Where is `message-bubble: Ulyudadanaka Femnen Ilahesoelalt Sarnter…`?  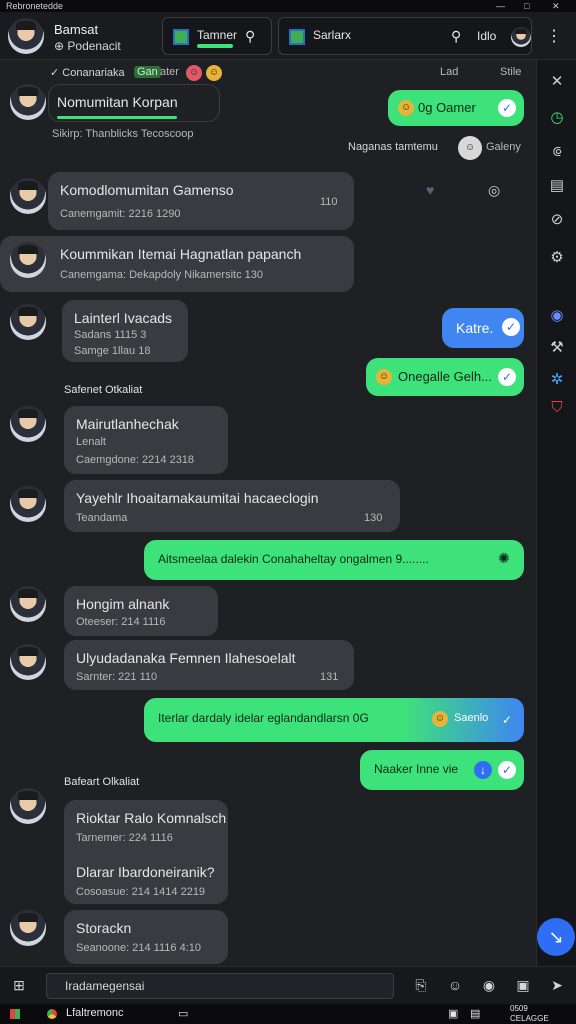 message-bubble: Ulyudadanaka Femnen Ilahesoelalt Sarnter… is located at coordinates (209, 665).